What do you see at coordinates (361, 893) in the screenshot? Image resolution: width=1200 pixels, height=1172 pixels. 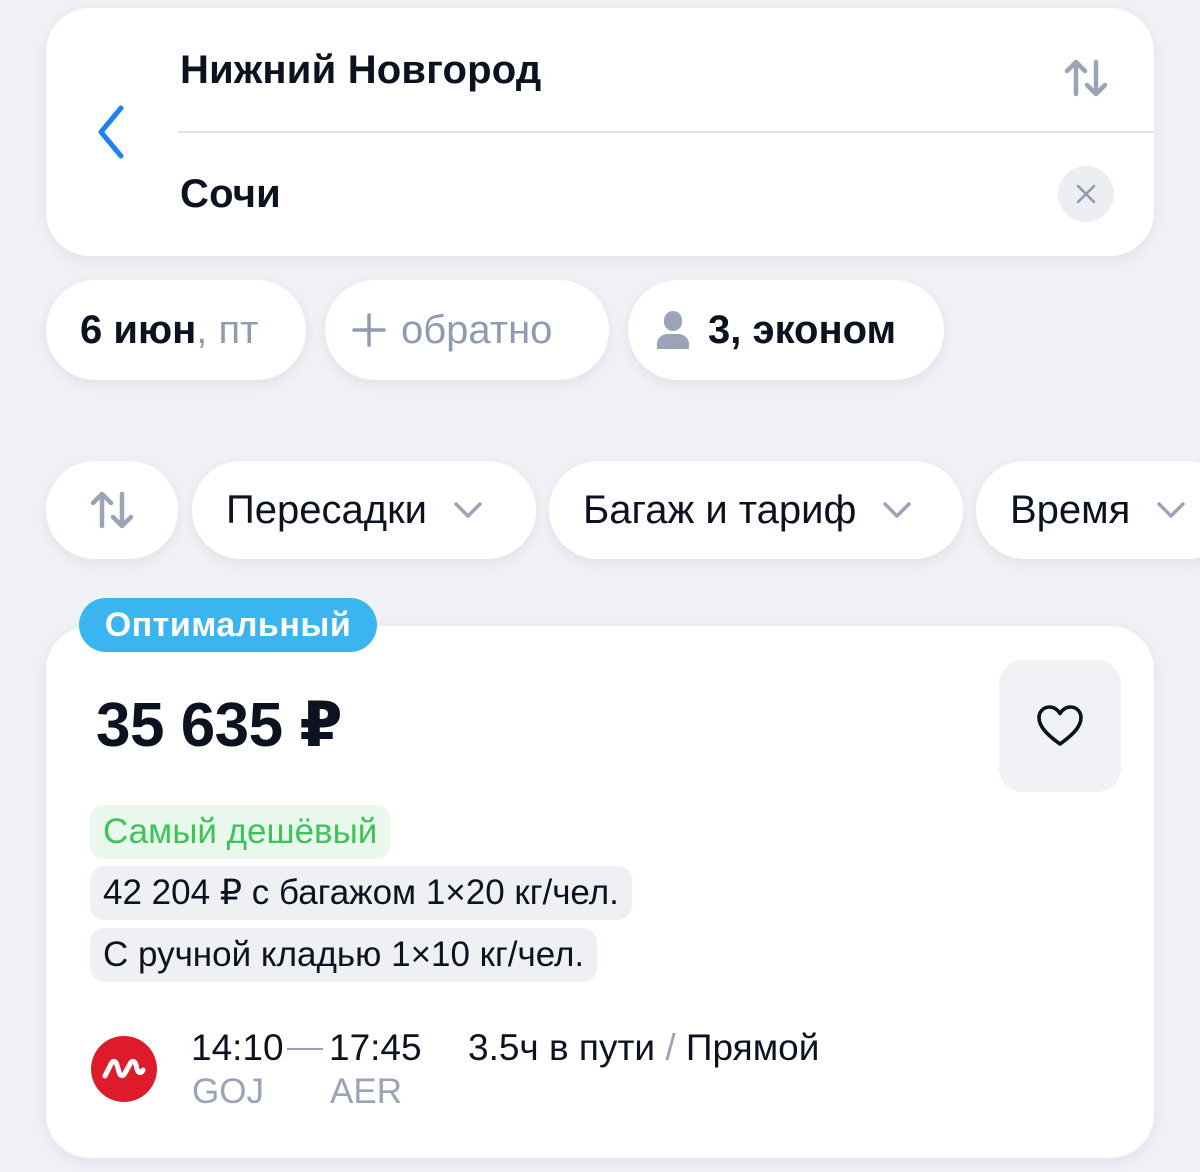 I see `baggage-price-tag: 42 204 ₽ с багажом 1×20 кг/чел.` at bounding box center [361, 893].